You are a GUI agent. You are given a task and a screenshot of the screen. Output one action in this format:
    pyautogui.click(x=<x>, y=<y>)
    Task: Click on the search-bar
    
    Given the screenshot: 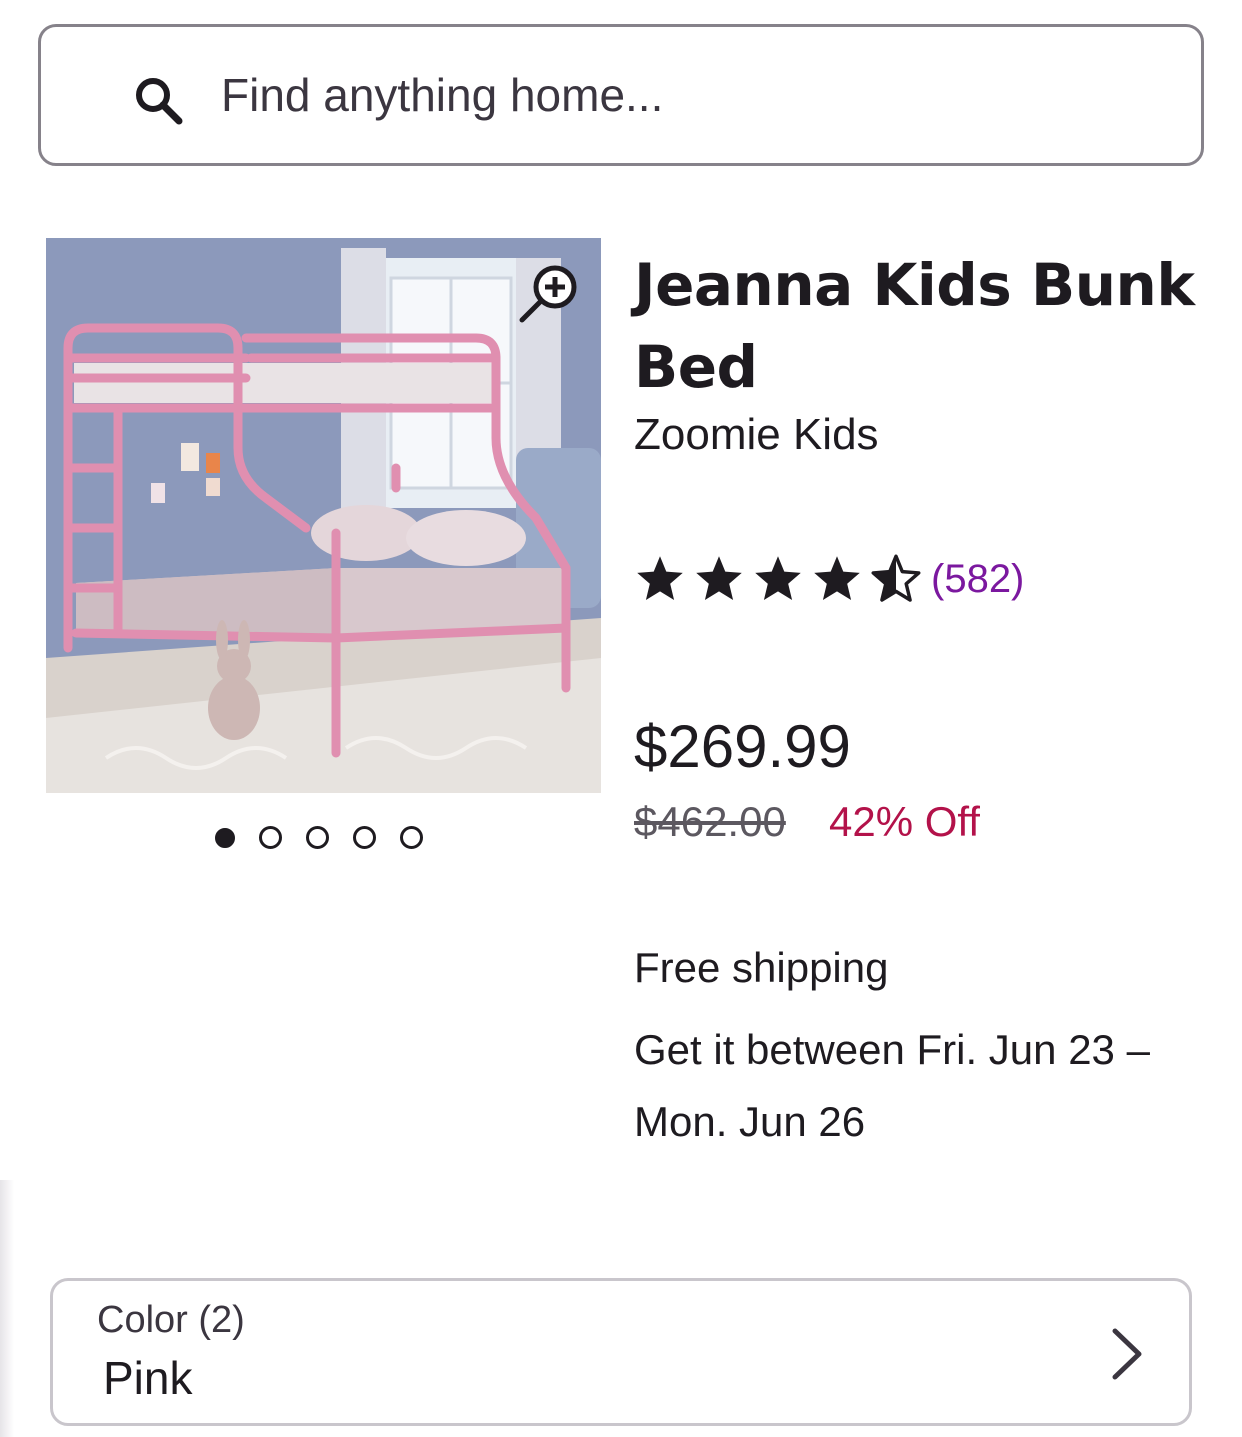 What is the action you would take?
    pyautogui.click(x=621, y=95)
    